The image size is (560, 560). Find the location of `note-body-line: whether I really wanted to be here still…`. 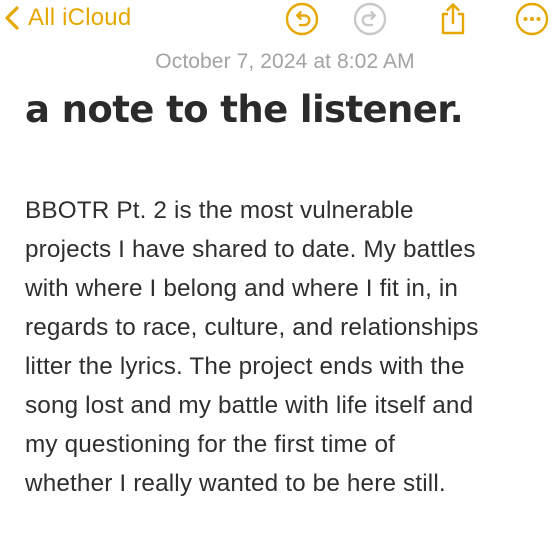

note-body-line: whether I really wanted to be here still… is located at coordinates (235, 483).